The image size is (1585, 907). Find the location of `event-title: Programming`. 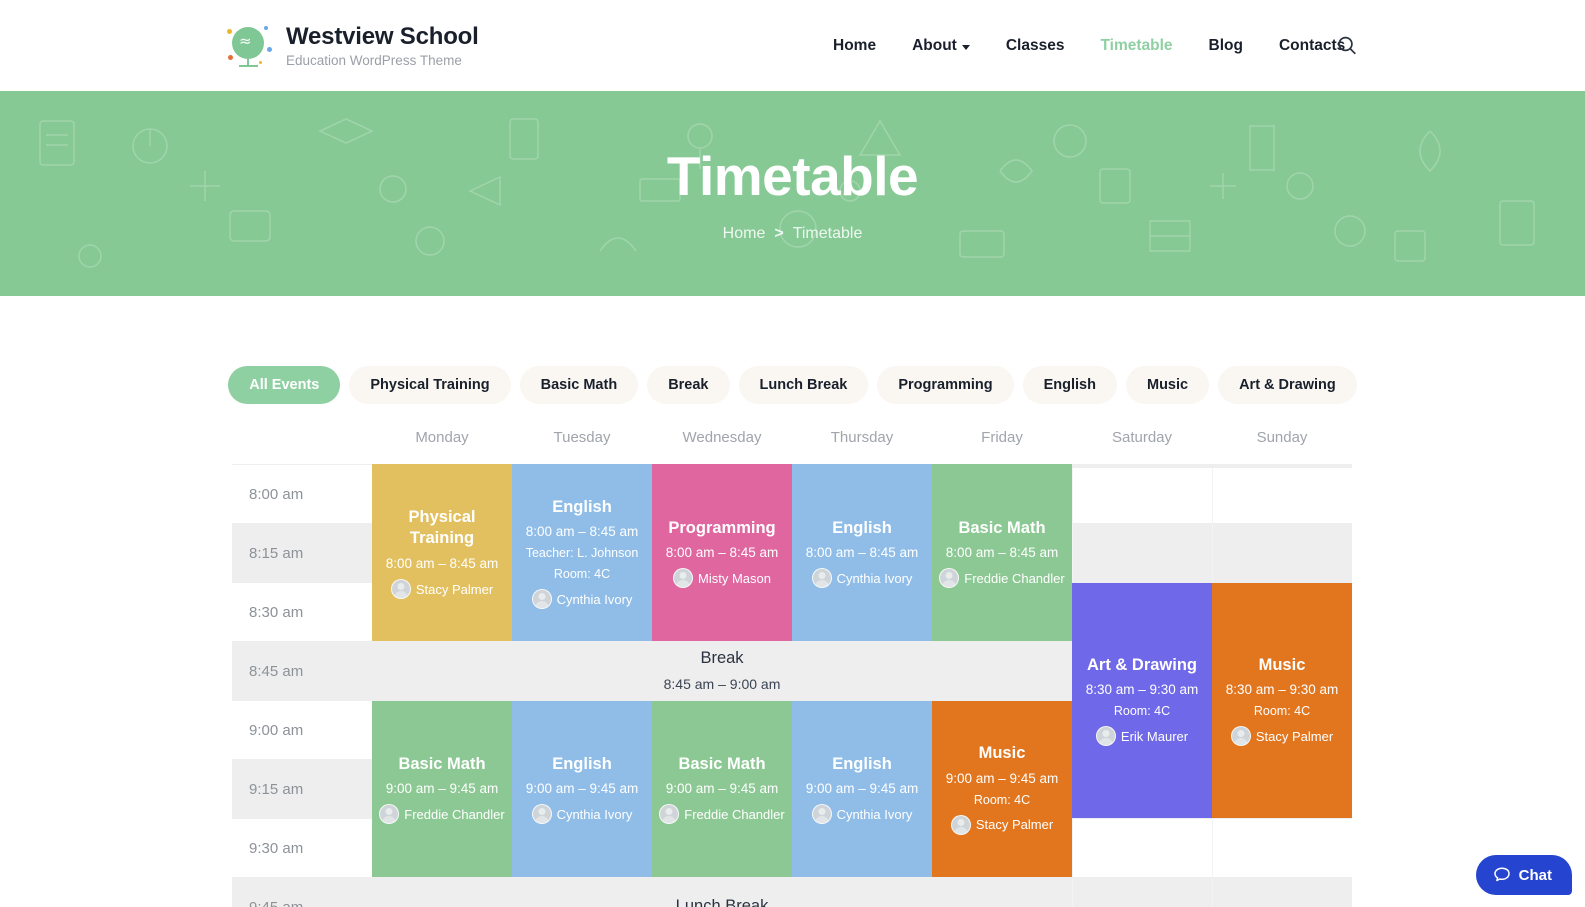

event-title: Programming is located at coordinates (722, 527).